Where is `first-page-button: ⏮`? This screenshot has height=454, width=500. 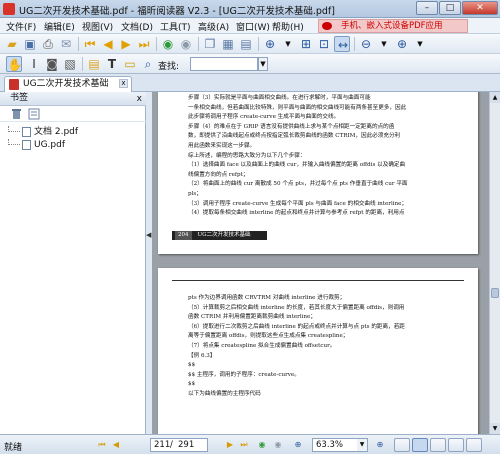
first-page-button: ⏮ is located at coordinates (90, 44).